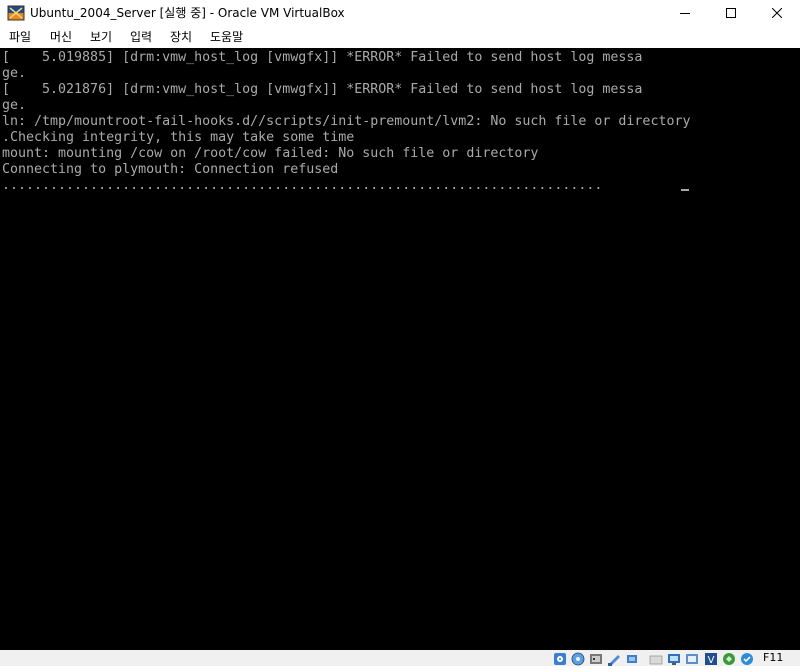 The height and width of the screenshot is (670, 800). What do you see at coordinates (596, 658) in the screenshot?
I see `audio-icon` at bounding box center [596, 658].